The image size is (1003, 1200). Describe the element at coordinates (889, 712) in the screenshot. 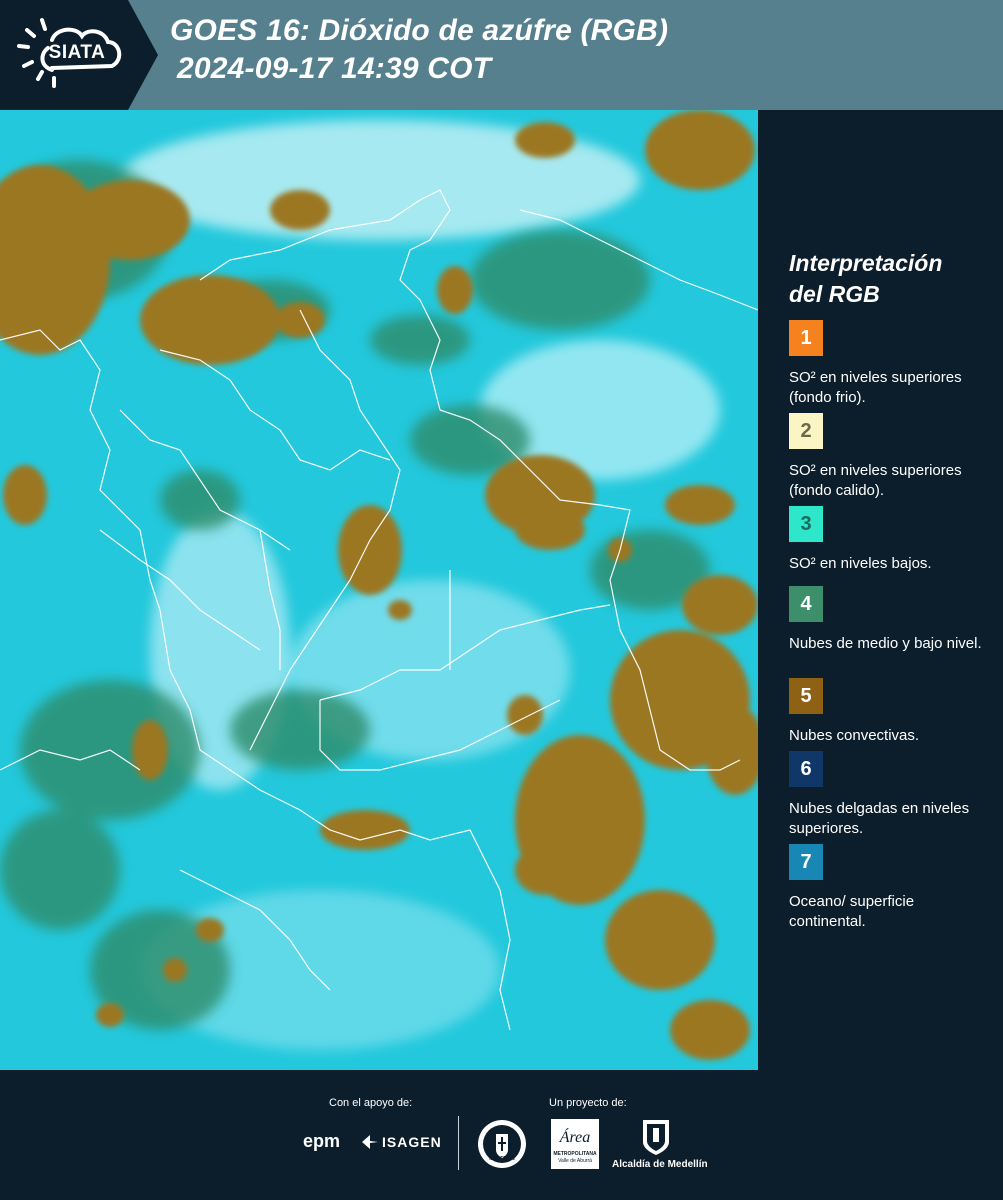

I see `legend-item: 5 Nubes convectivas.` at that location.